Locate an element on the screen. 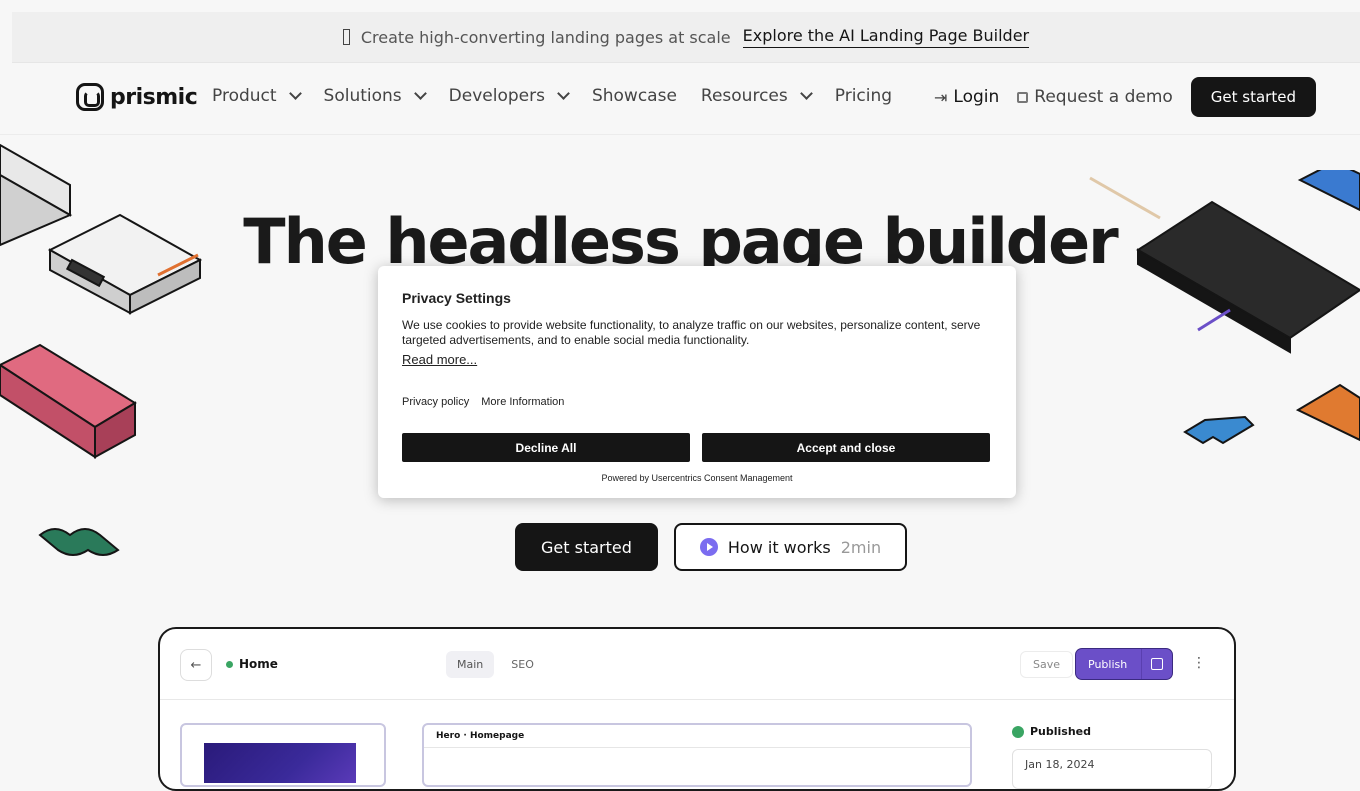 This screenshot has width=1360, height=791. nav-item-label: Solutions is located at coordinates (362, 96).